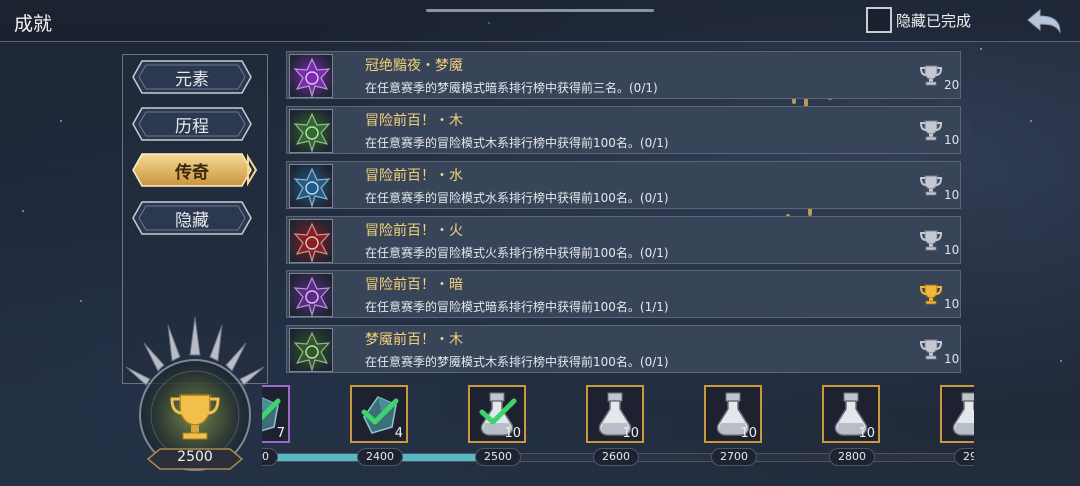 The height and width of the screenshot is (486, 1080). I want to click on back-button, so click(1044, 21).